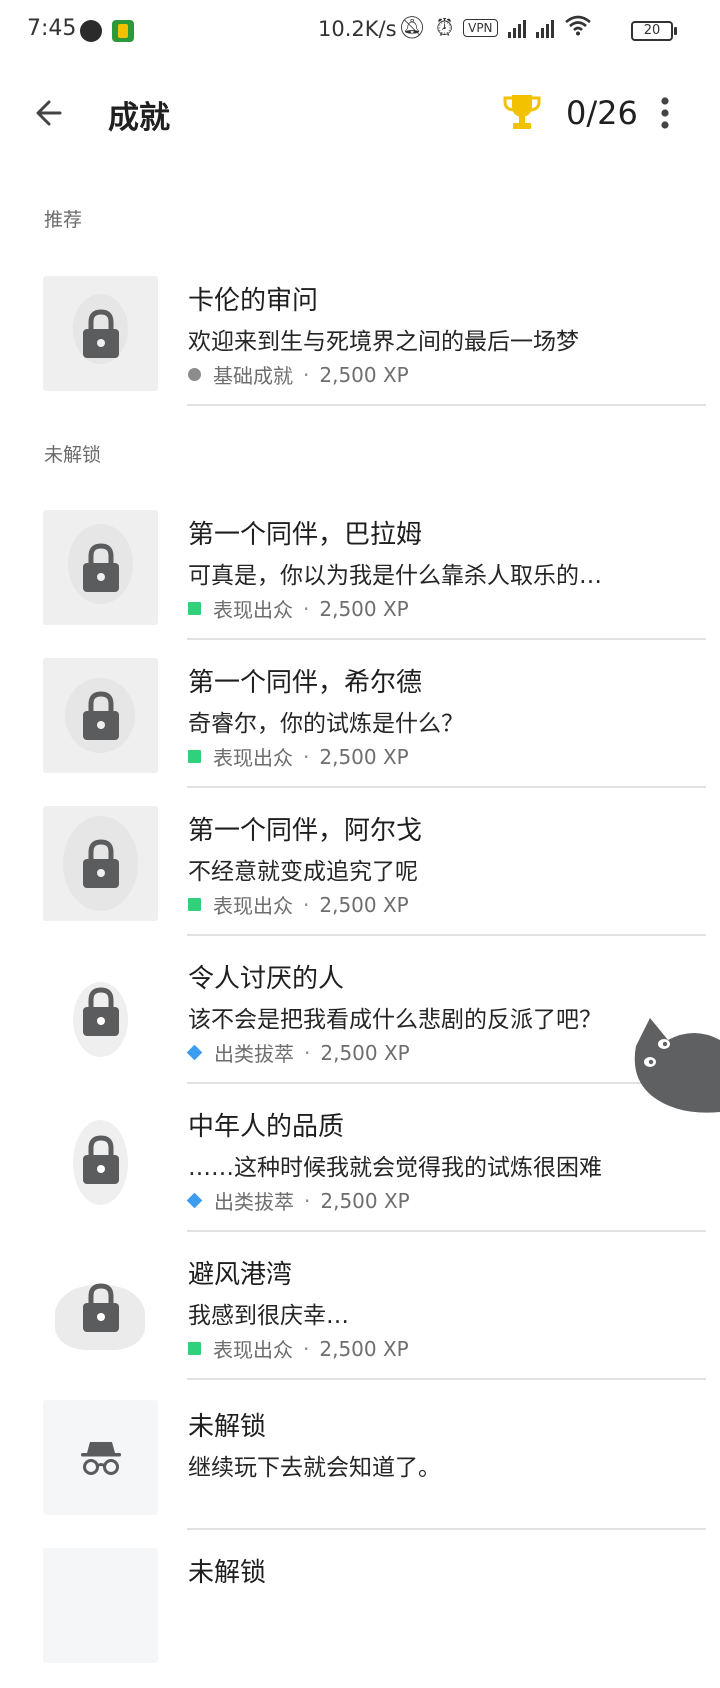 The height and width of the screenshot is (1688, 720). What do you see at coordinates (578, 28) in the screenshot?
I see `wifi-icon` at bounding box center [578, 28].